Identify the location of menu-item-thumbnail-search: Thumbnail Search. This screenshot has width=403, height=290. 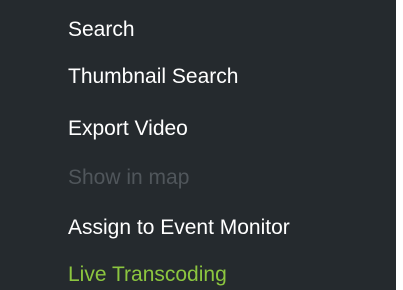
(153, 77).